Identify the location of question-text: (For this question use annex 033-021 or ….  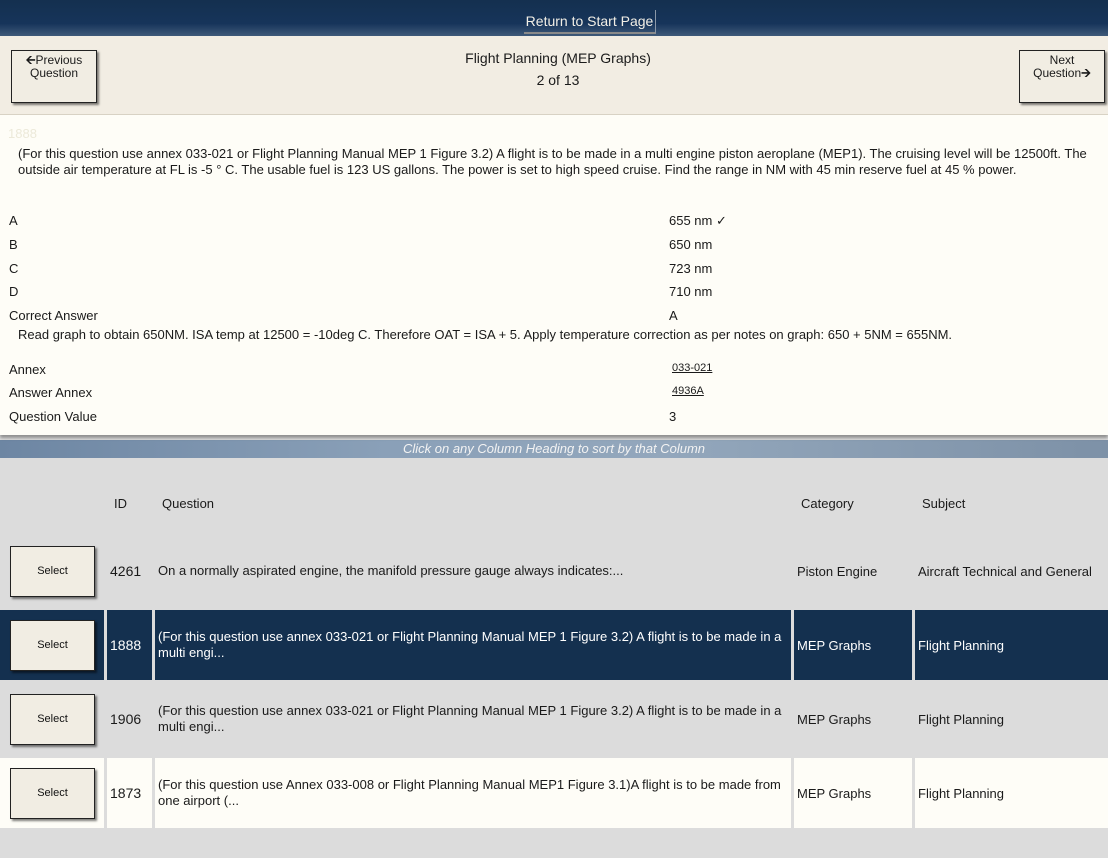
(552, 161).